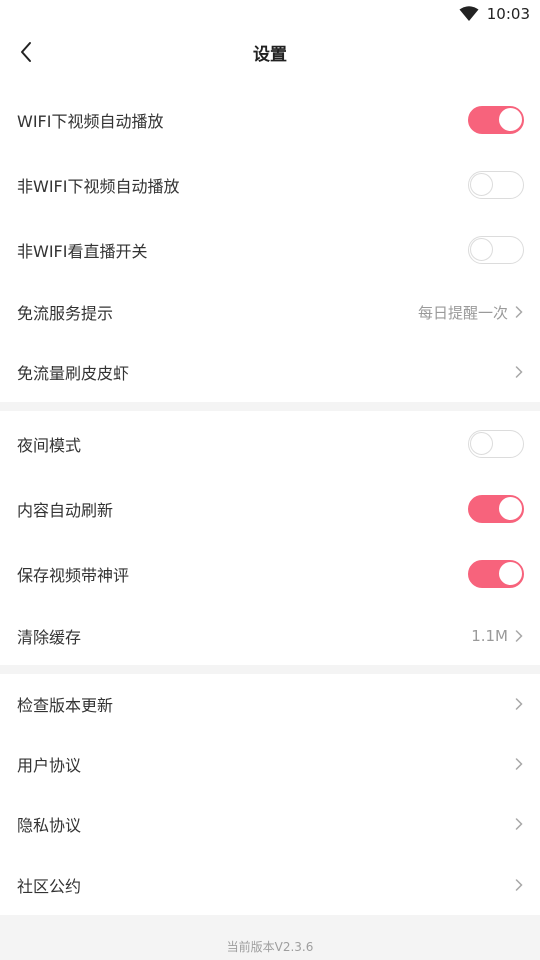 The height and width of the screenshot is (960, 540). Describe the element at coordinates (508, 14) in the screenshot. I see `status-time: 10:03` at that location.